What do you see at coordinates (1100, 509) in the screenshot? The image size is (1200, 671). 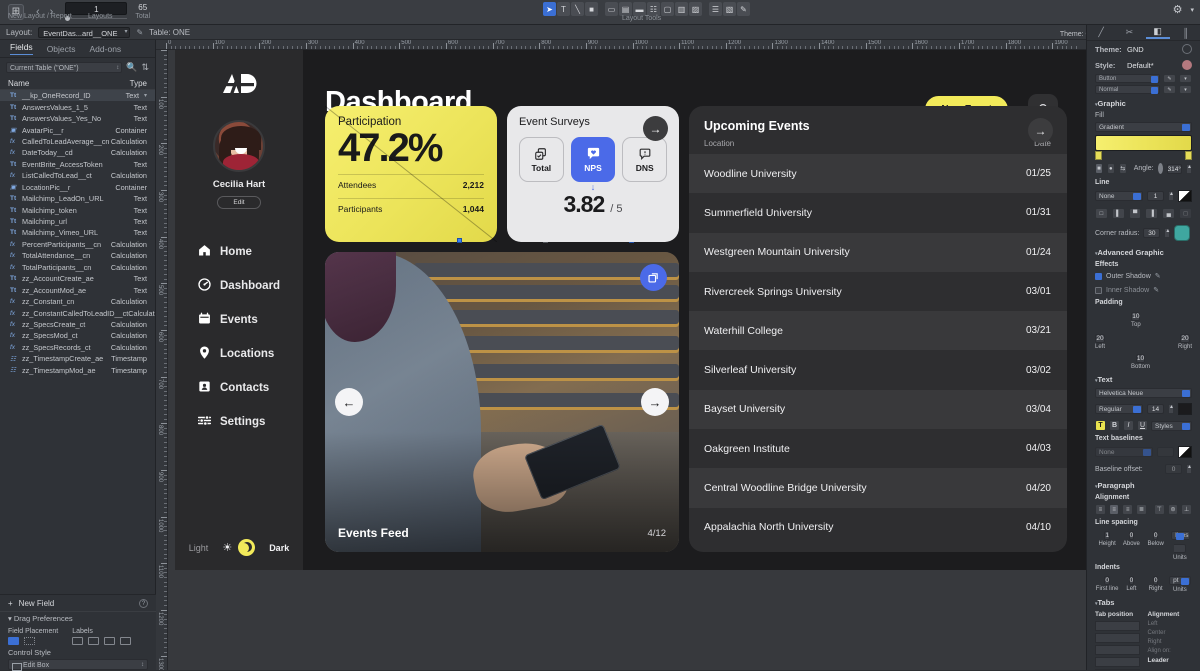 I see `align-left-icon: ≡` at bounding box center [1100, 509].